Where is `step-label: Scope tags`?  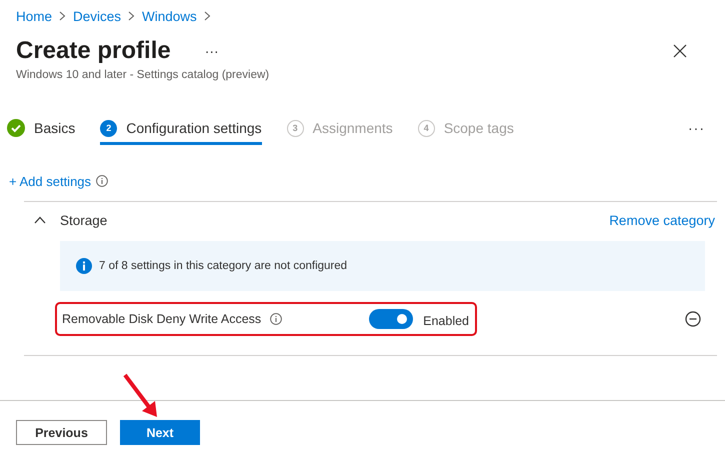 step-label: Scope tags is located at coordinates (479, 128).